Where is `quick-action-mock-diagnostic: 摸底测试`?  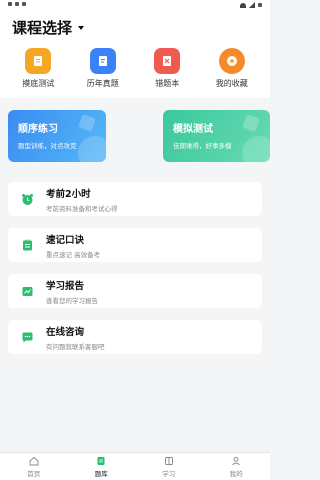 quick-action-mock-diagnostic: 摸底测试 is located at coordinates (38, 73).